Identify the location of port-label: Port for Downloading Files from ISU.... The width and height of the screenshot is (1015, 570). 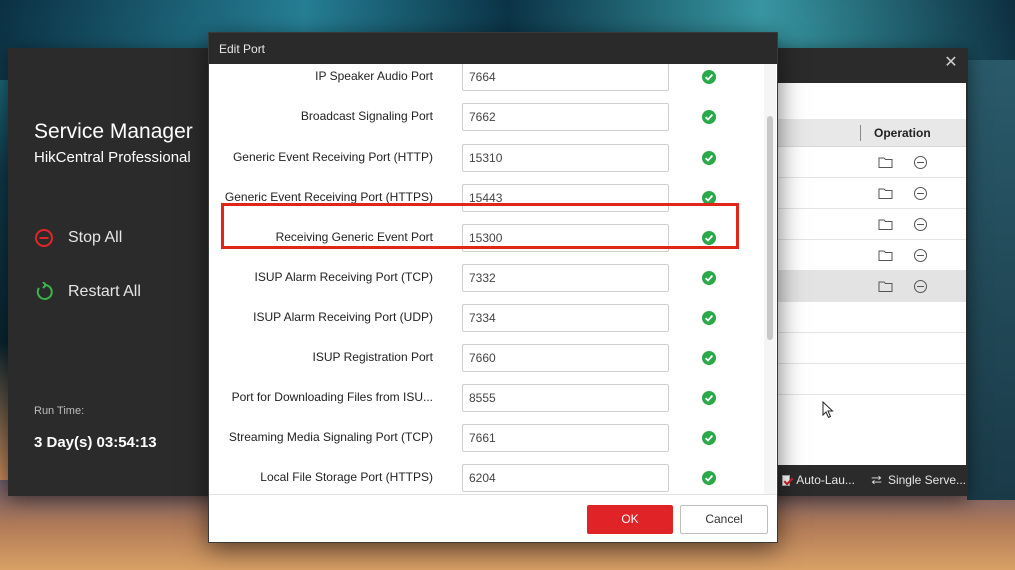
(332, 397).